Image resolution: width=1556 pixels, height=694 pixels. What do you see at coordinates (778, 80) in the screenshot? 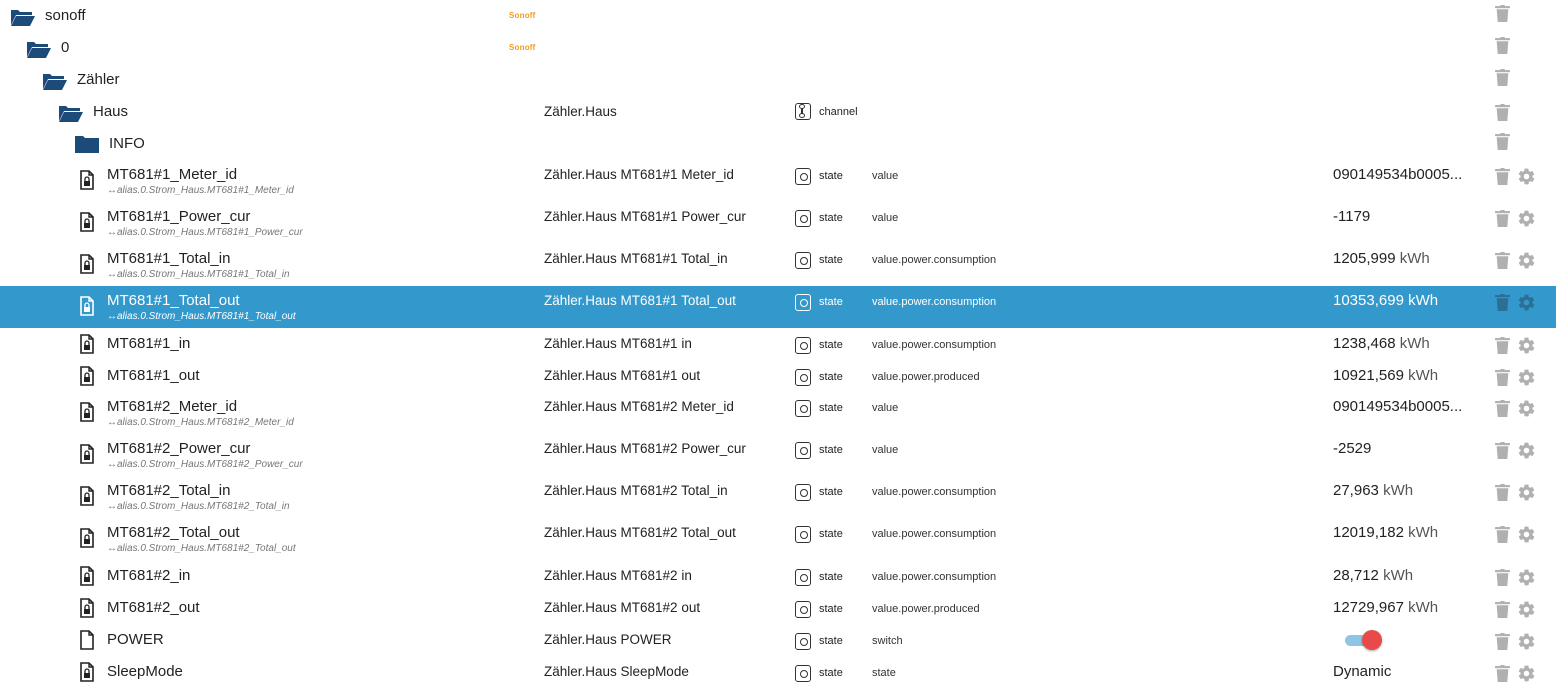
I see `folder-row-zaehler: Zähler` at bounding box center [778, 80].